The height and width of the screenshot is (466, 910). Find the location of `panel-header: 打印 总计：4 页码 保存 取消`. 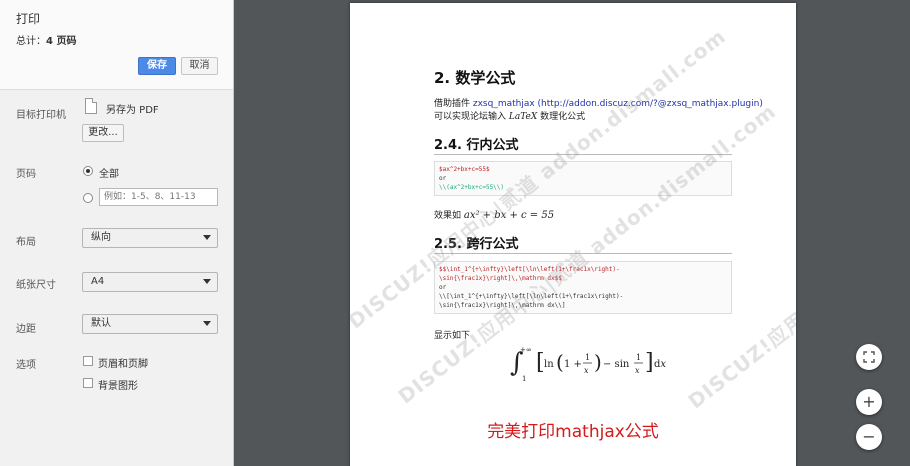

panel-header: 打印 总计：4 页码 保存 取消 is located at coordinates (116, 45).